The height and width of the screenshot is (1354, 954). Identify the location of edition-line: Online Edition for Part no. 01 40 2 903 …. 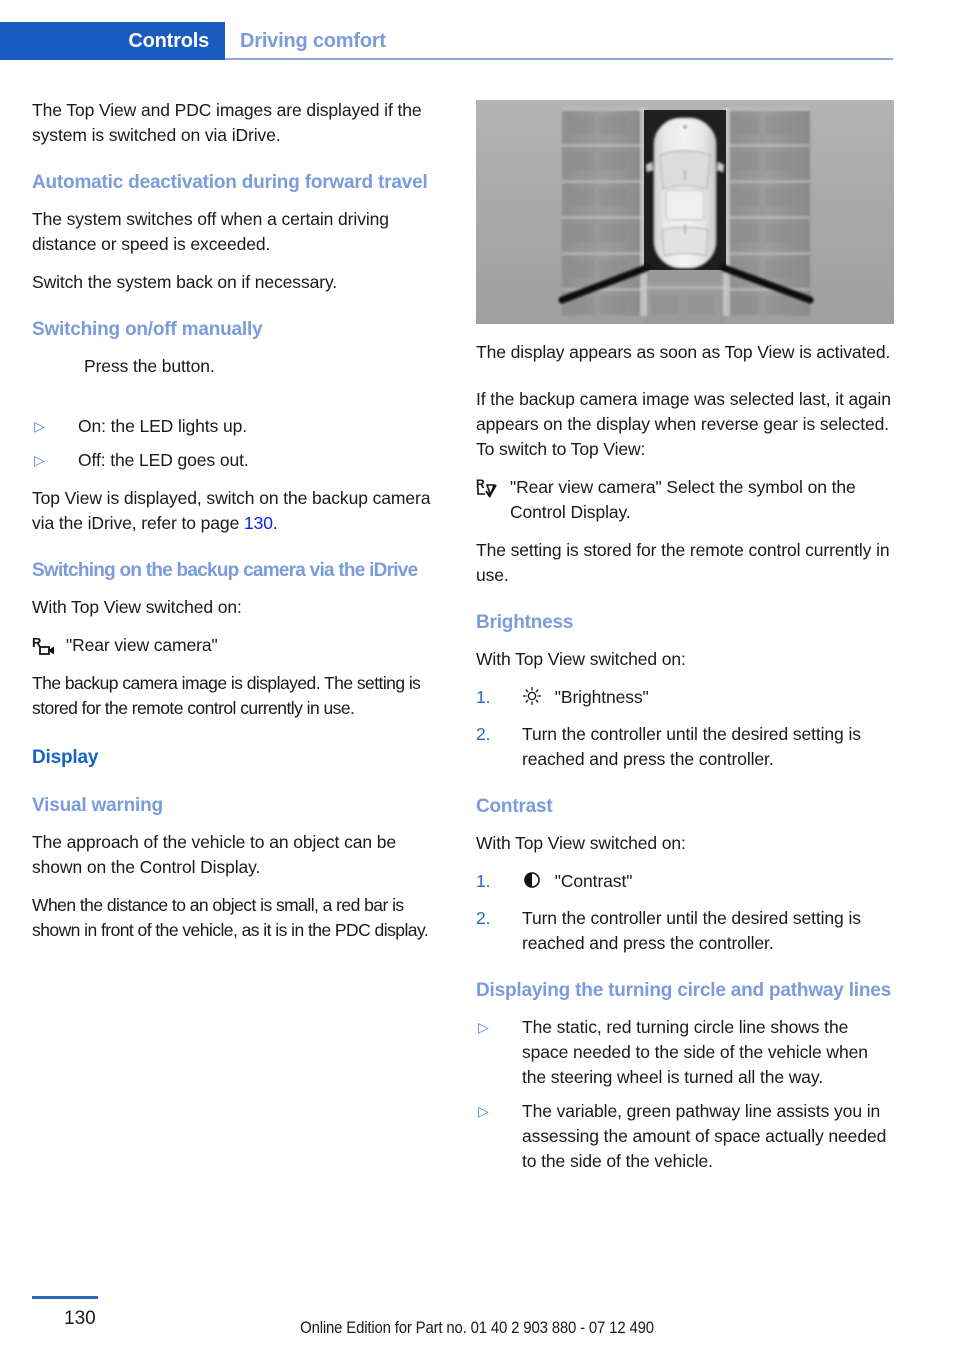
(477, 1327).